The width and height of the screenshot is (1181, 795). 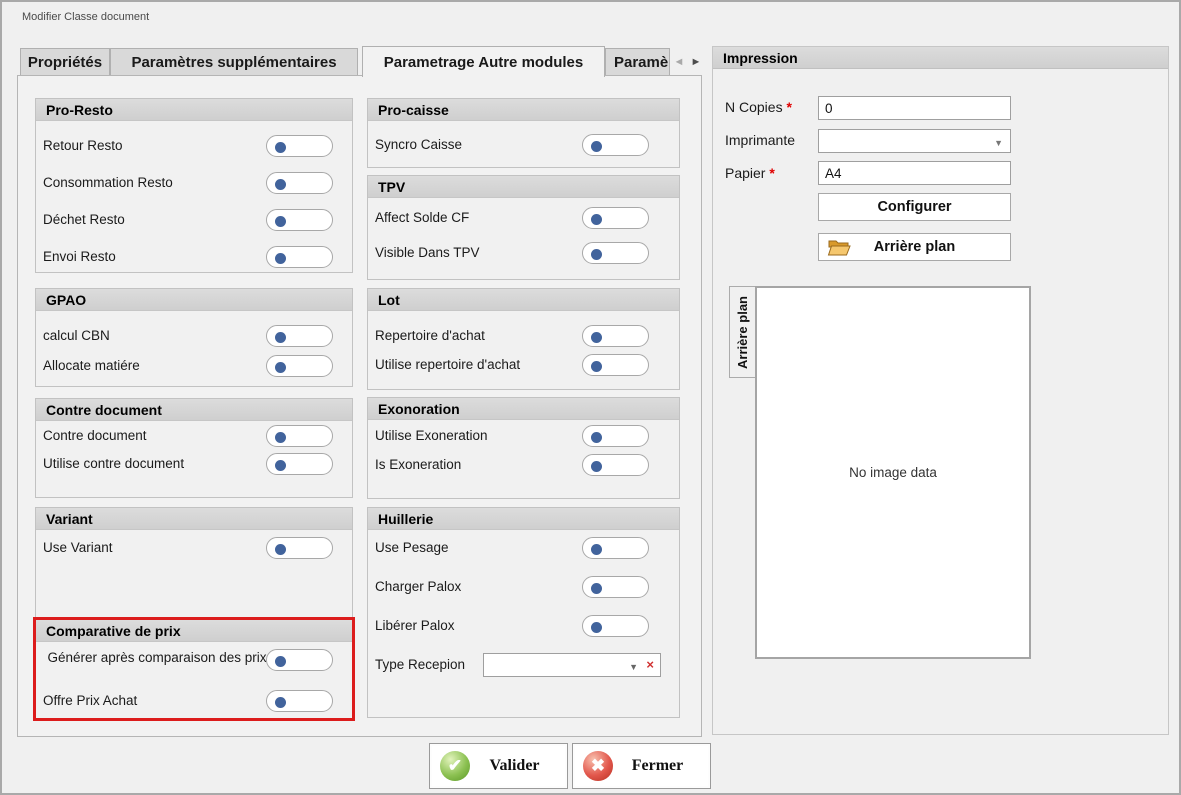 What do you see at coordinates (615, 145) in the screenshot?
I see `toggle-syncro-caisse` at bounding box center [615, 145].